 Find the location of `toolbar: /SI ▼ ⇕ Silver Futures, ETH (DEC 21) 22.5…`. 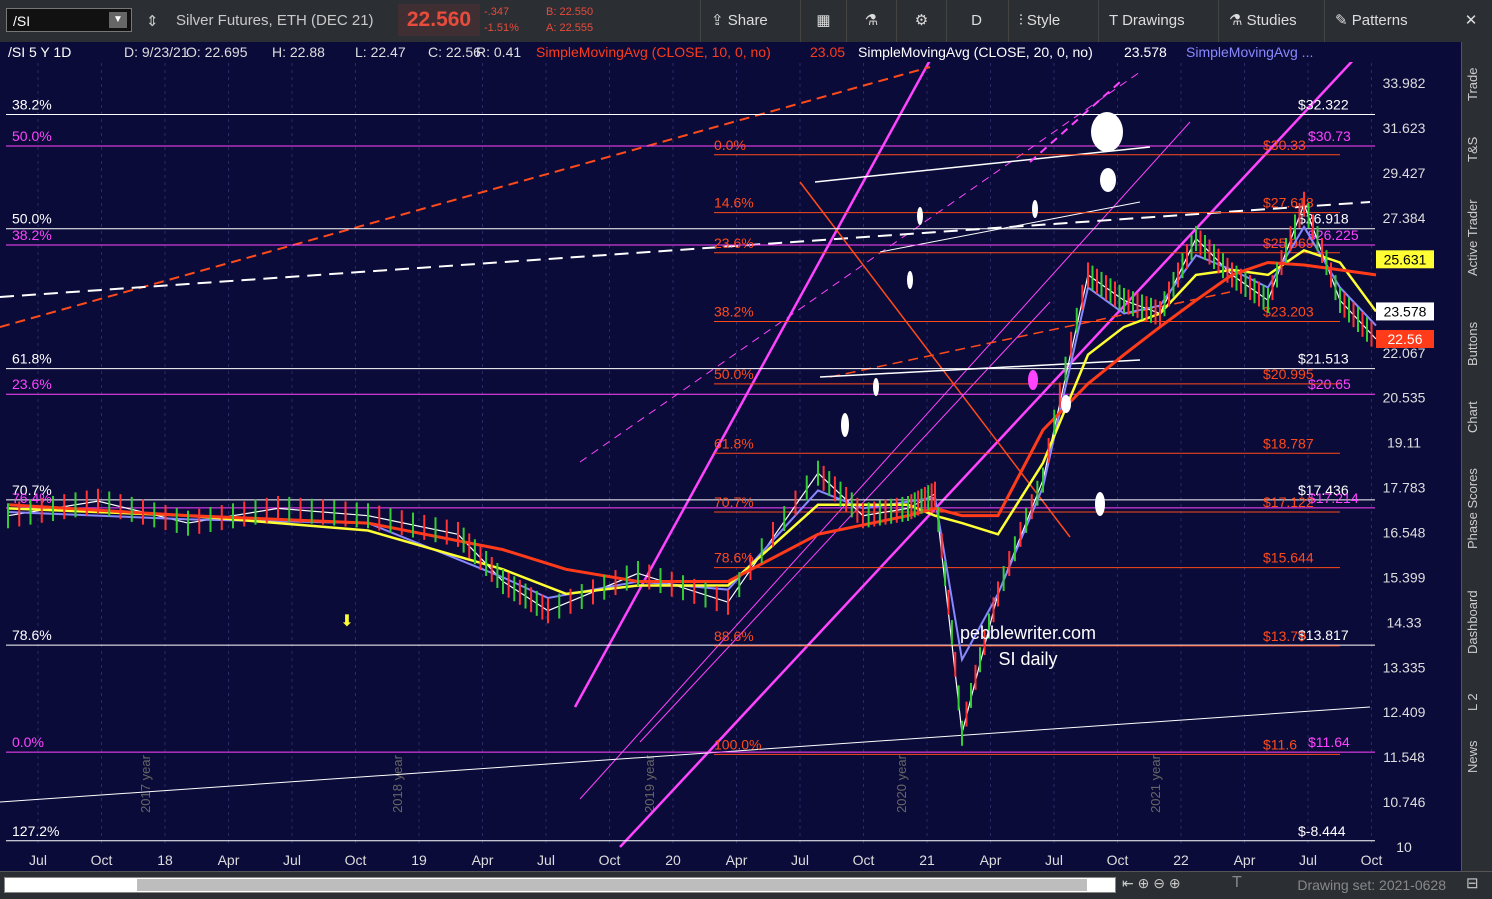

toolbar: /SI ▼ ⇕ Silver Futures, ETH (DEC 21) 22.5… is located at coordinates (746, 21).